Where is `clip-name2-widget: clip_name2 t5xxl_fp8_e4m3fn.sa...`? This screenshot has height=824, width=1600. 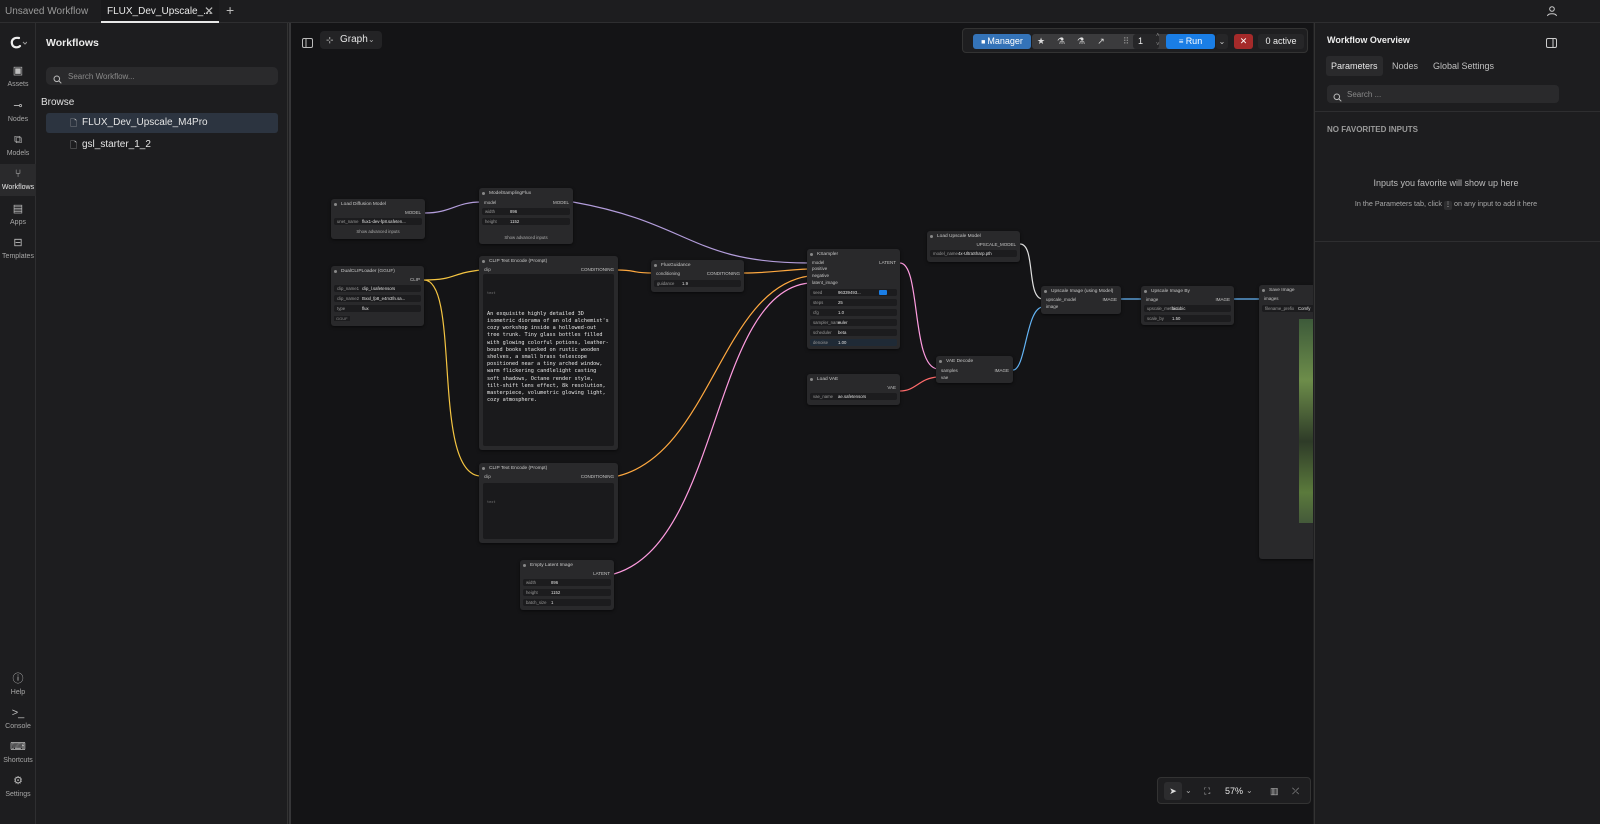 clip-name2-widget: clip_name2 t5xxl_fp8_e4m3fn.sa... is located at coordinates (377, 298).